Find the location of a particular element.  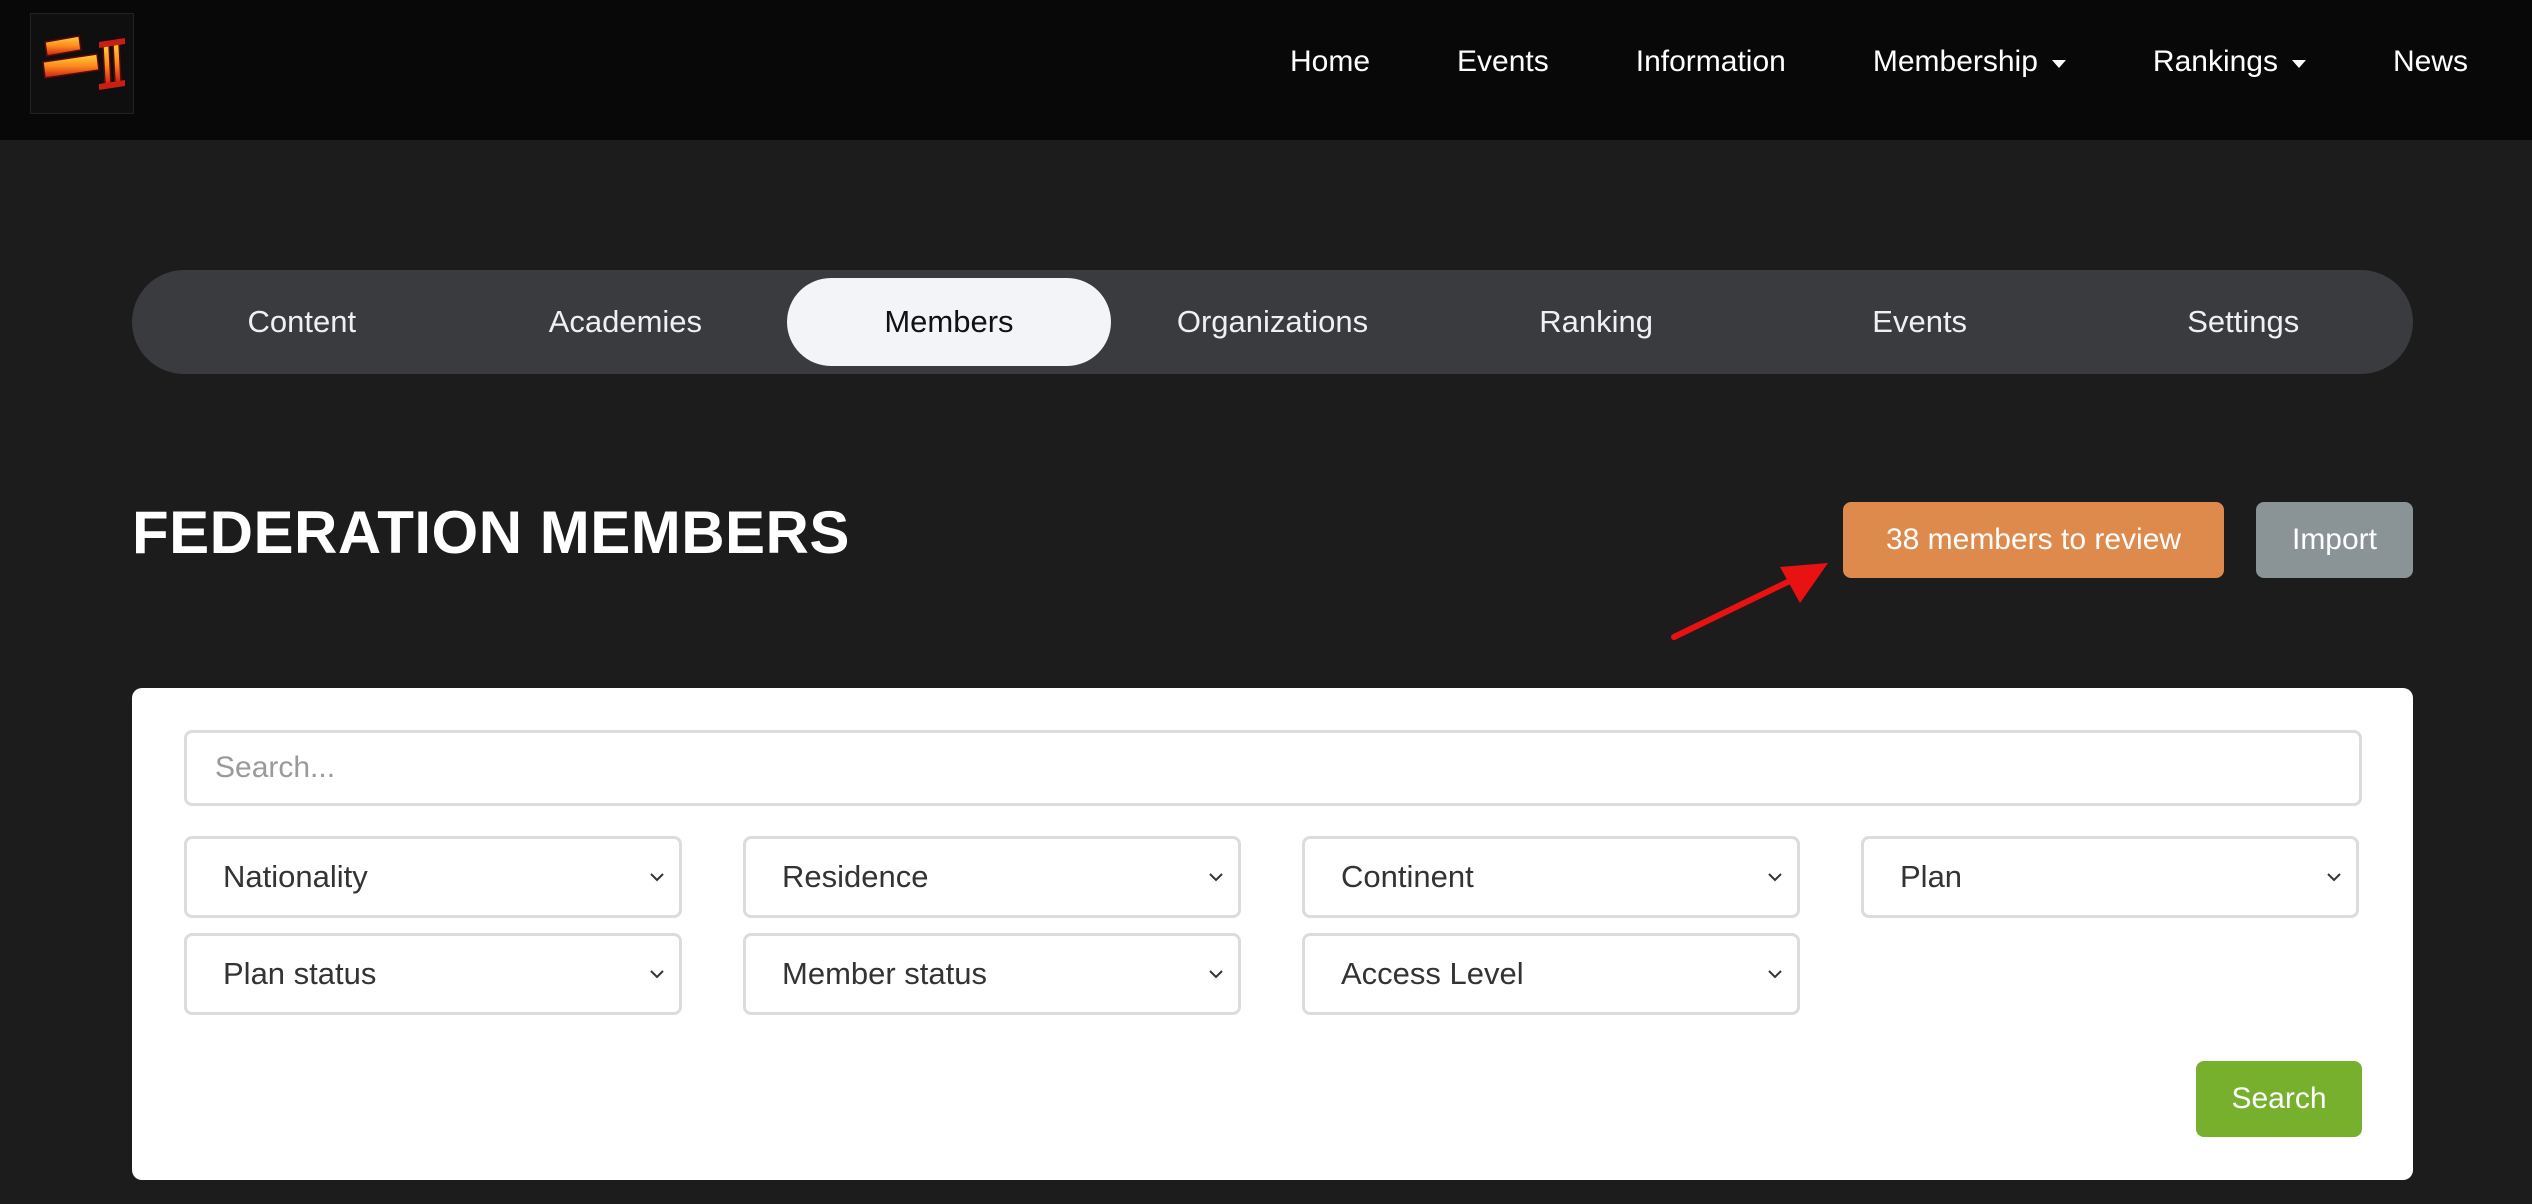

access-level-select: Access Level is located at coordinates (1551, 974).